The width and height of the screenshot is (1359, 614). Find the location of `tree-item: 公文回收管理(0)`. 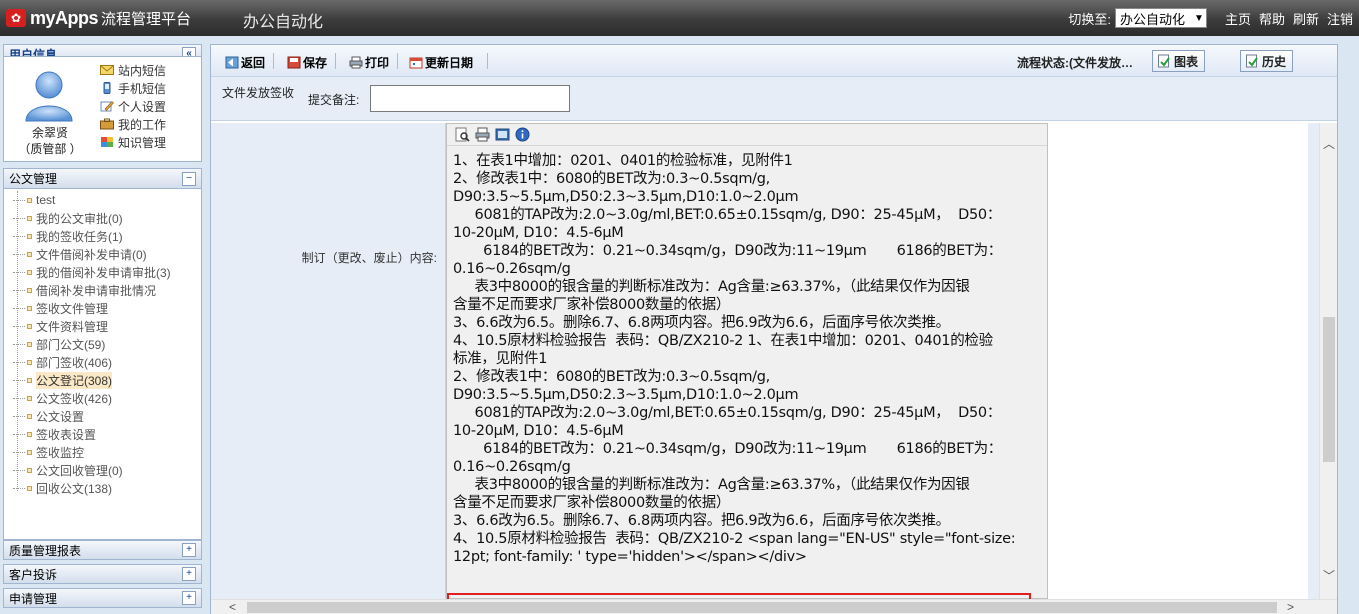

tree-item: 公文回收管理(0) is located at coordinates (107, 470).